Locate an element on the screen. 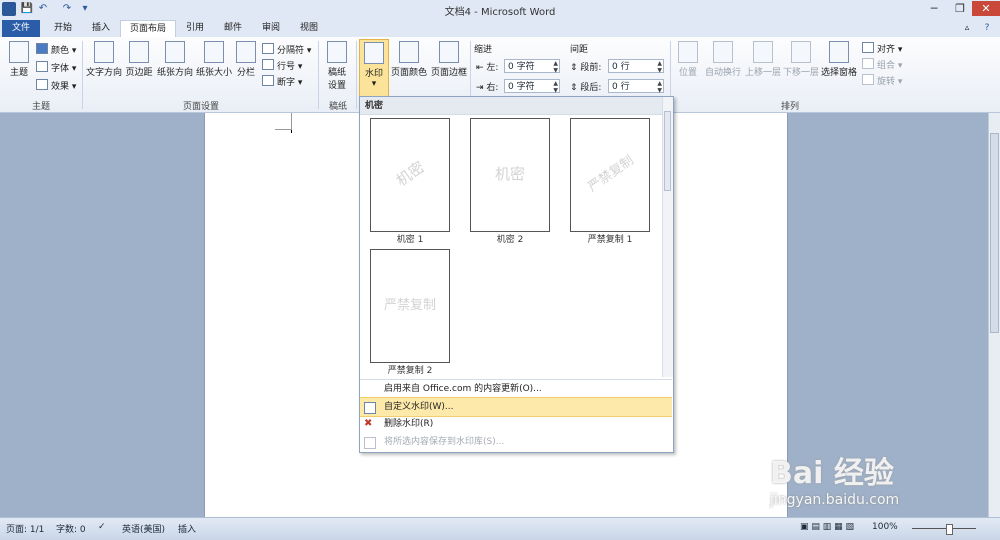 The image size is (1000, 540). title-bar: W 💾 ↶ ↷ ▾ 文档4 - Microsoft Word ─ ❐ ✕ is located at coordinates (500, 9).